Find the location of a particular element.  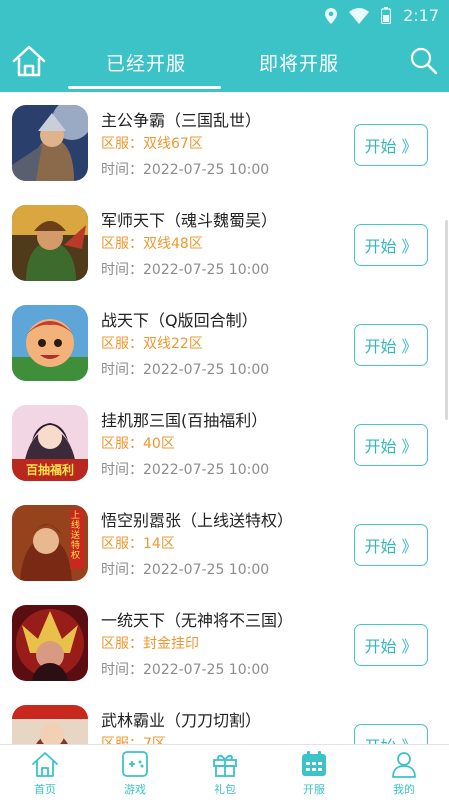

status-icons: 2:17 is located at coordinates (382, 15).